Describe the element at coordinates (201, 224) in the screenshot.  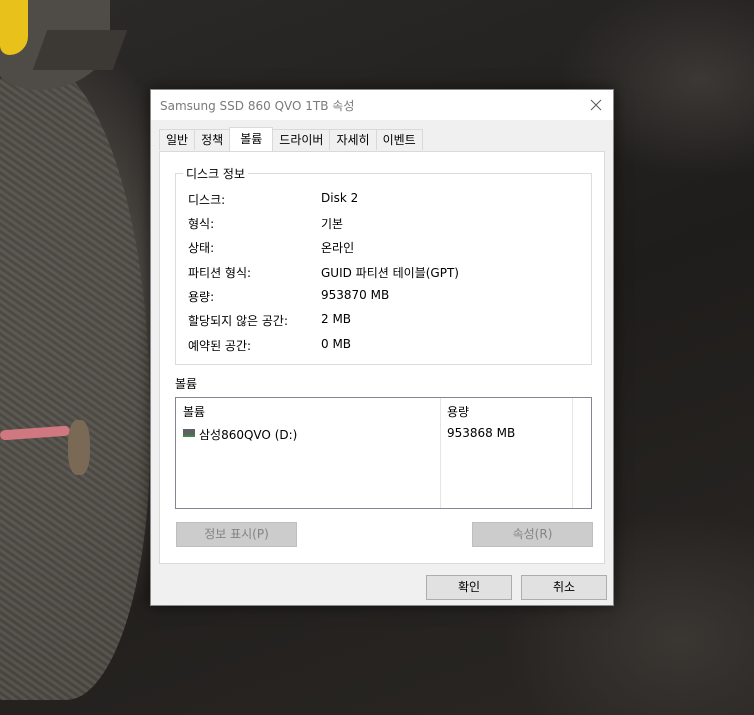
I see `type-label: 형식:` at that location.